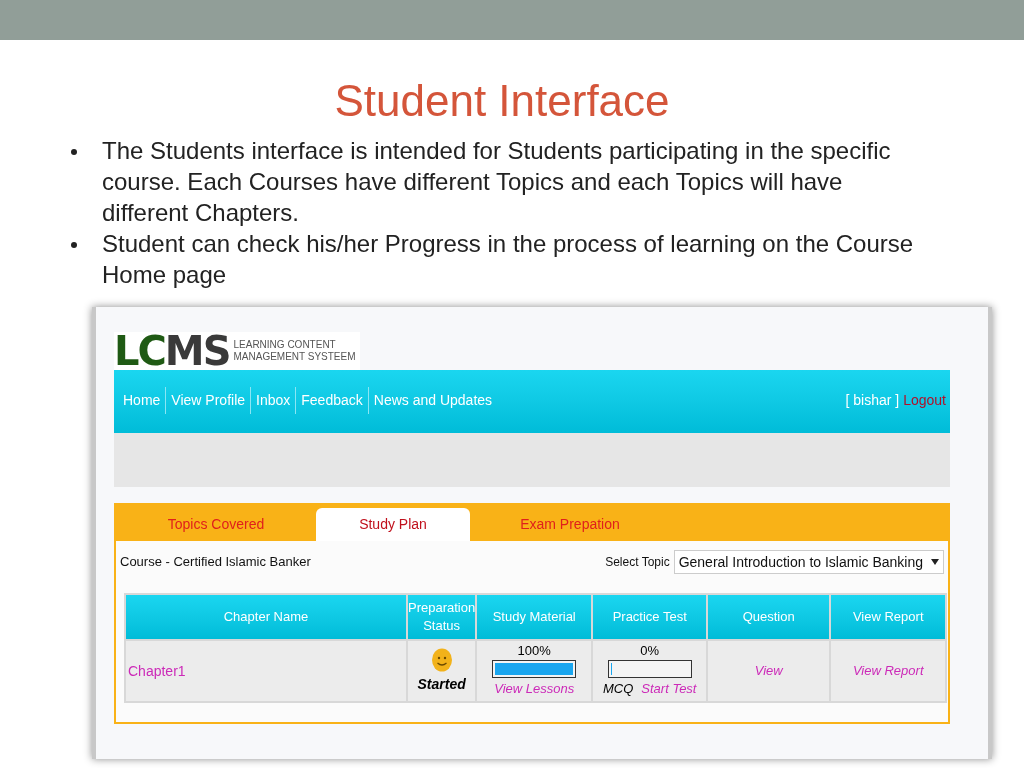  Describe the element at coordinates (768, 671) in the screenshot. I see `view-link: View` at that location.